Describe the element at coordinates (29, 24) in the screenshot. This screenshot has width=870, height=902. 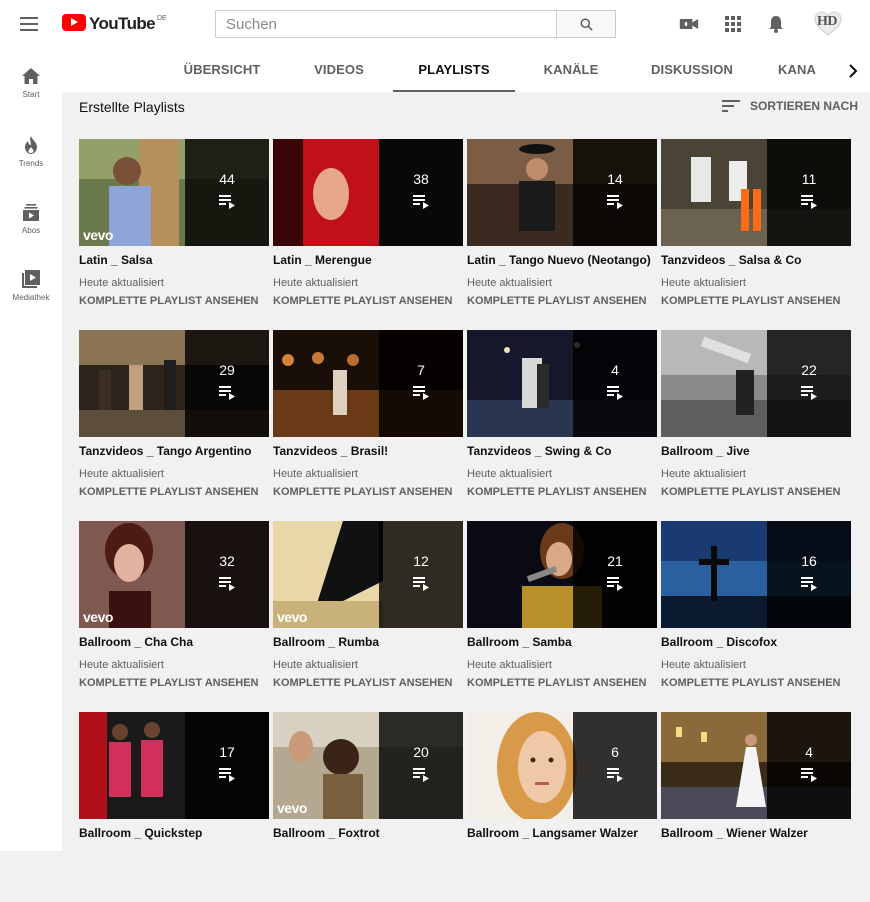
I see `menu-icon` at that location.